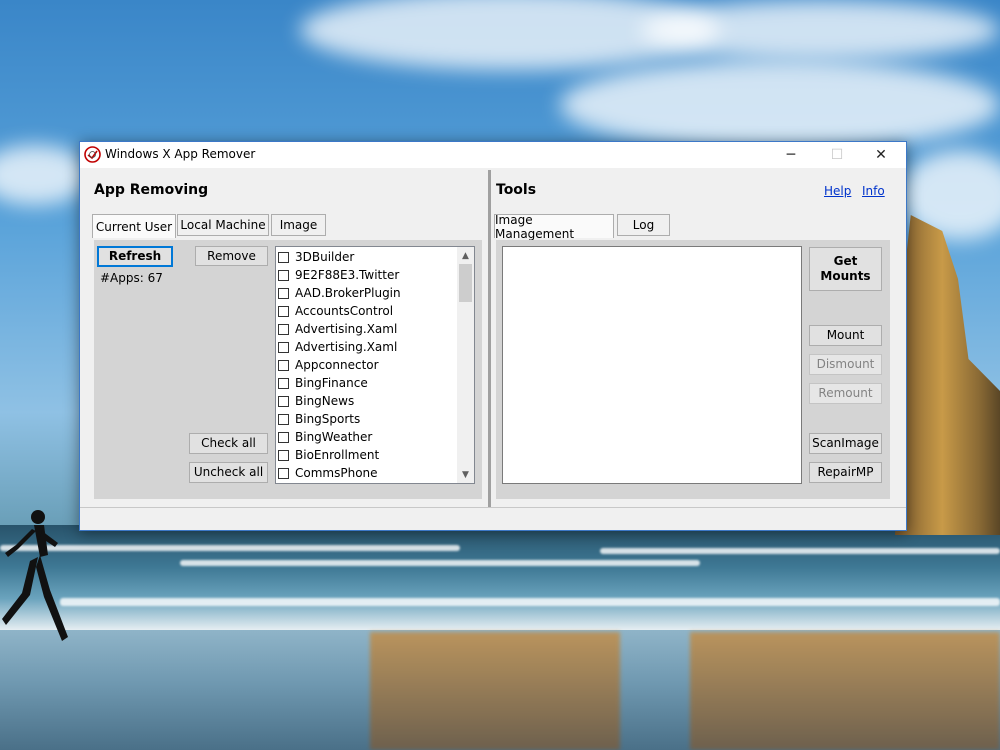 The width and height of the screenshot is (1000, 750). I want to click on help-link: Help, so click(837, 191).